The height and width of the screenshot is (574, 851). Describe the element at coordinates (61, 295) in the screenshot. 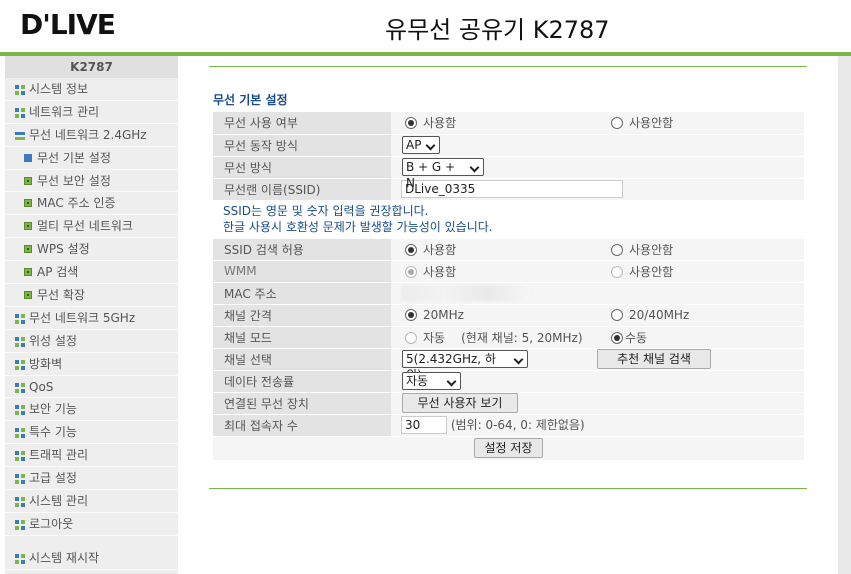

I see `sidebar-item-label: 무선 확장` at that location.